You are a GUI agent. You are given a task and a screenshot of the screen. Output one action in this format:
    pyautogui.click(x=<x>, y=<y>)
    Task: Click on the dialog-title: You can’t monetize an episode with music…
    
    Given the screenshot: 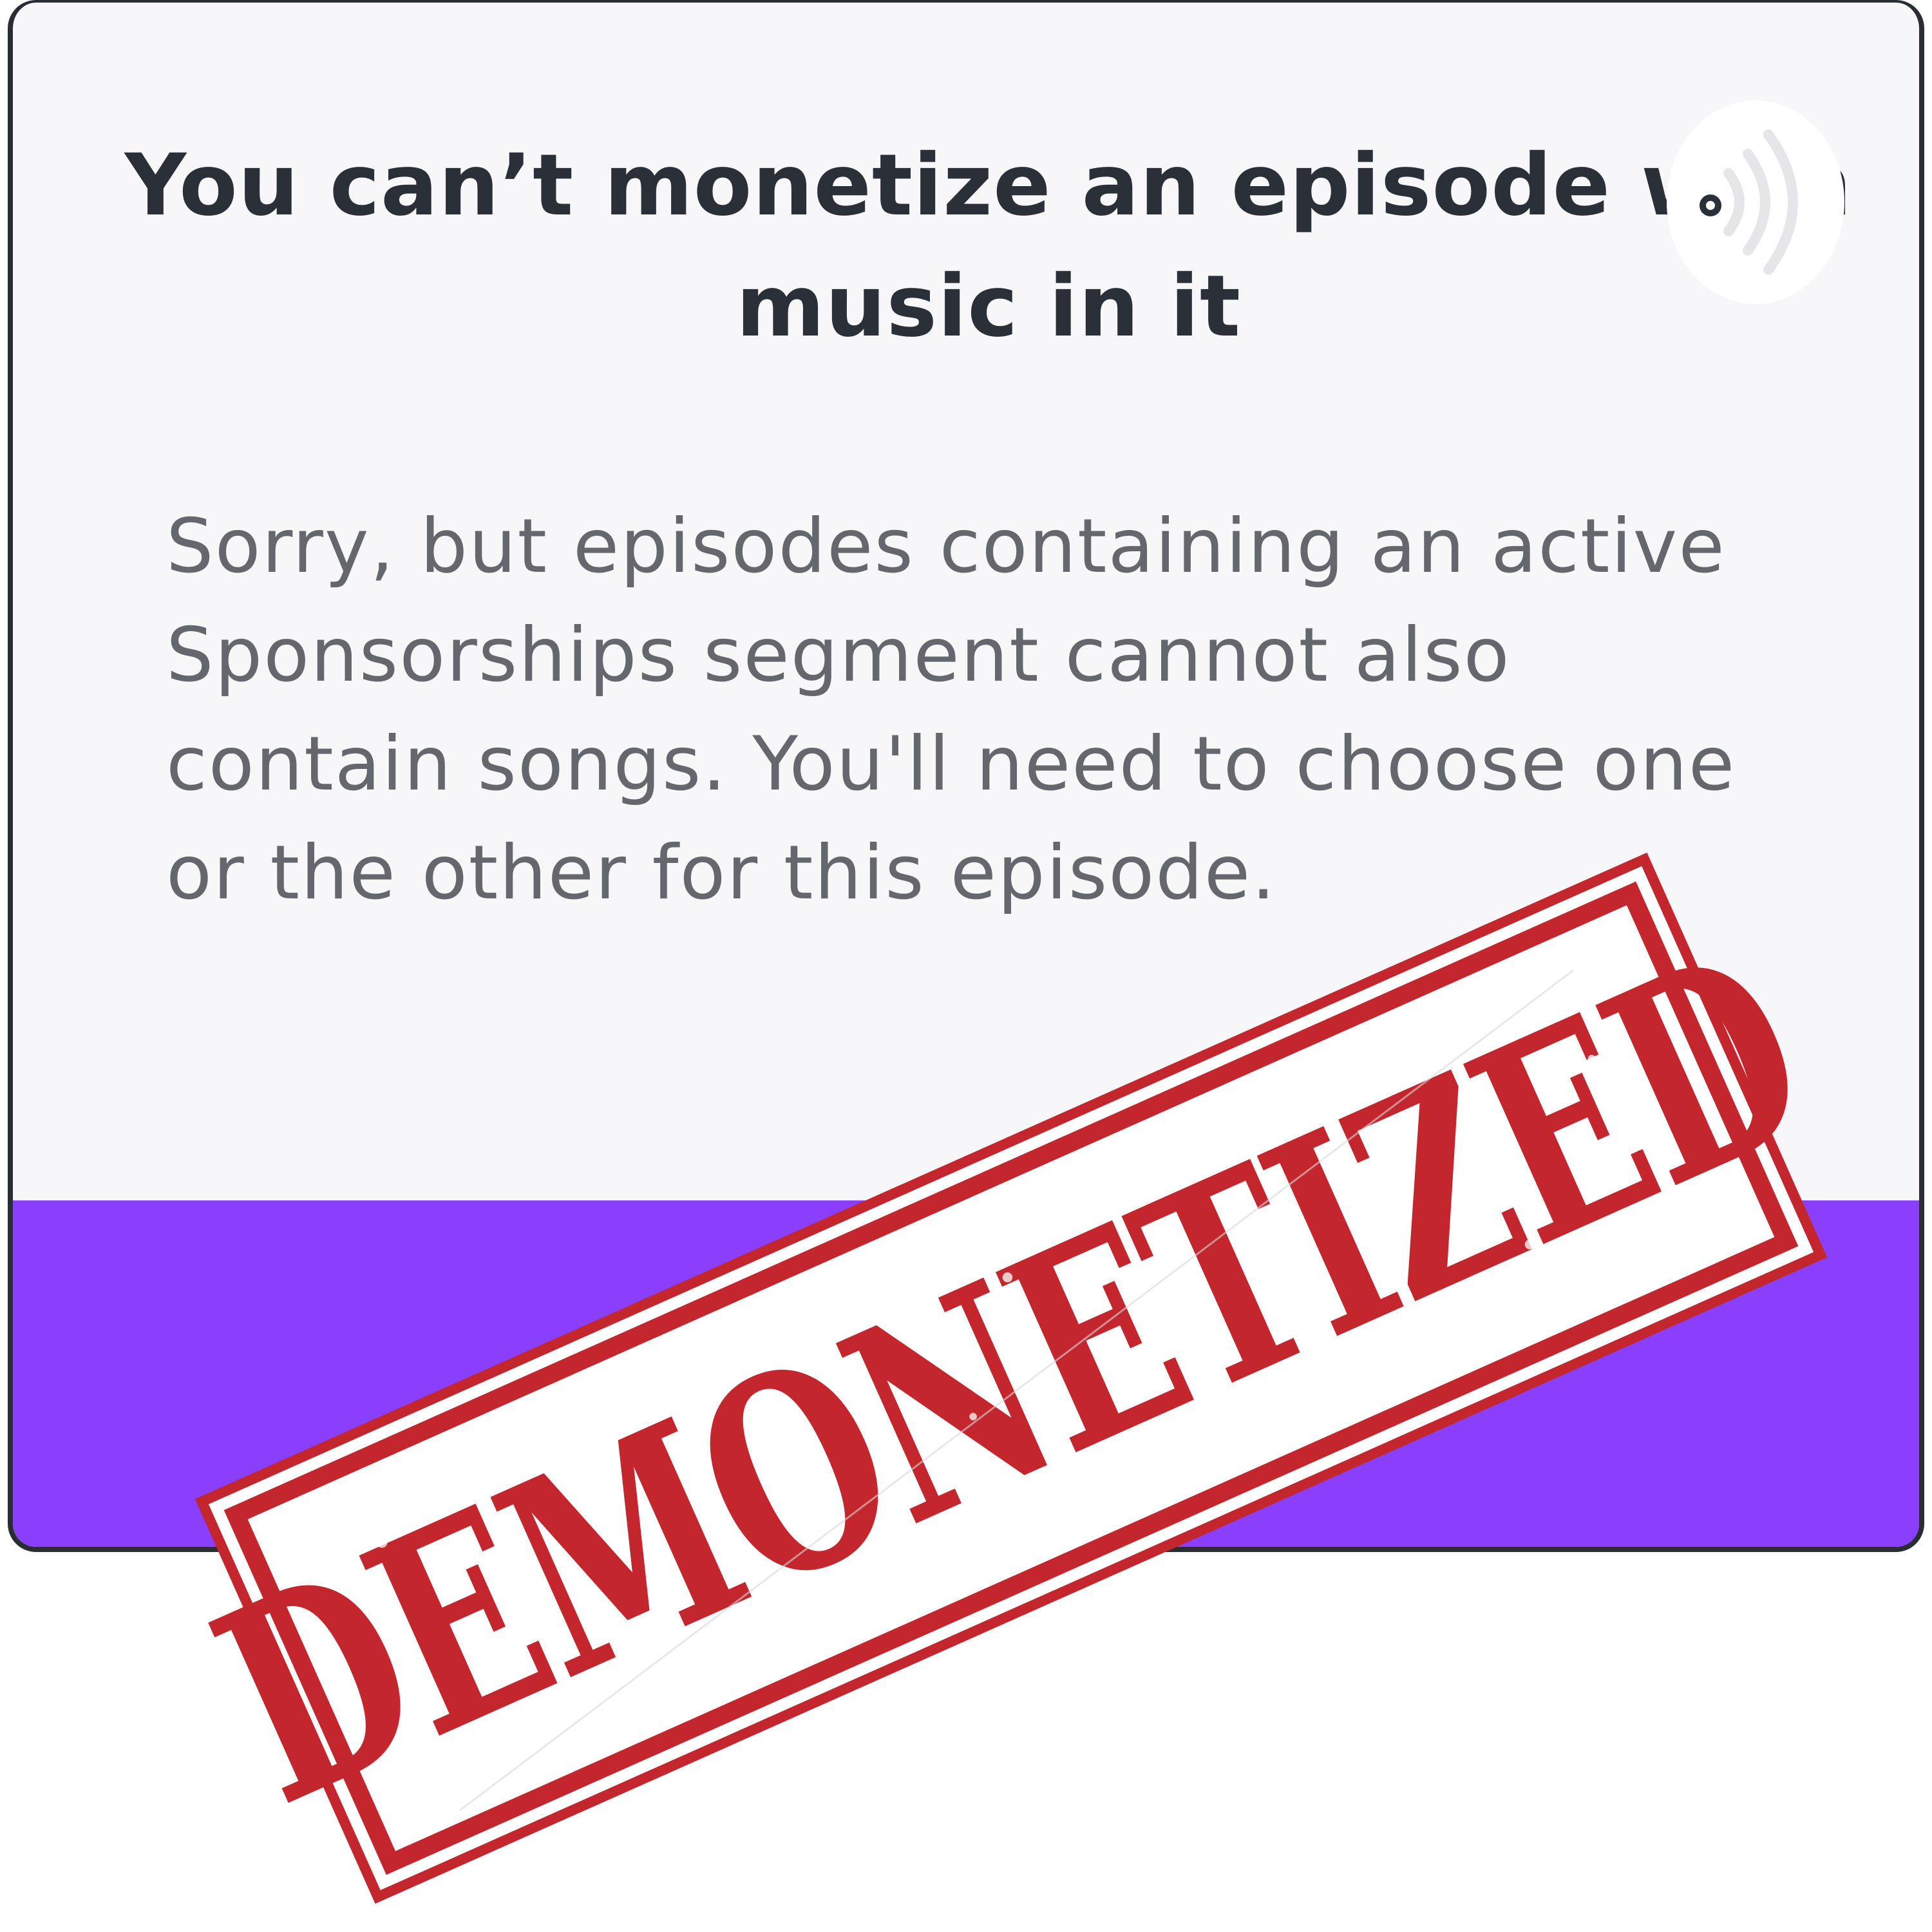 What is the action you would take?
    pyautogui.click(x=988, y=246)
    